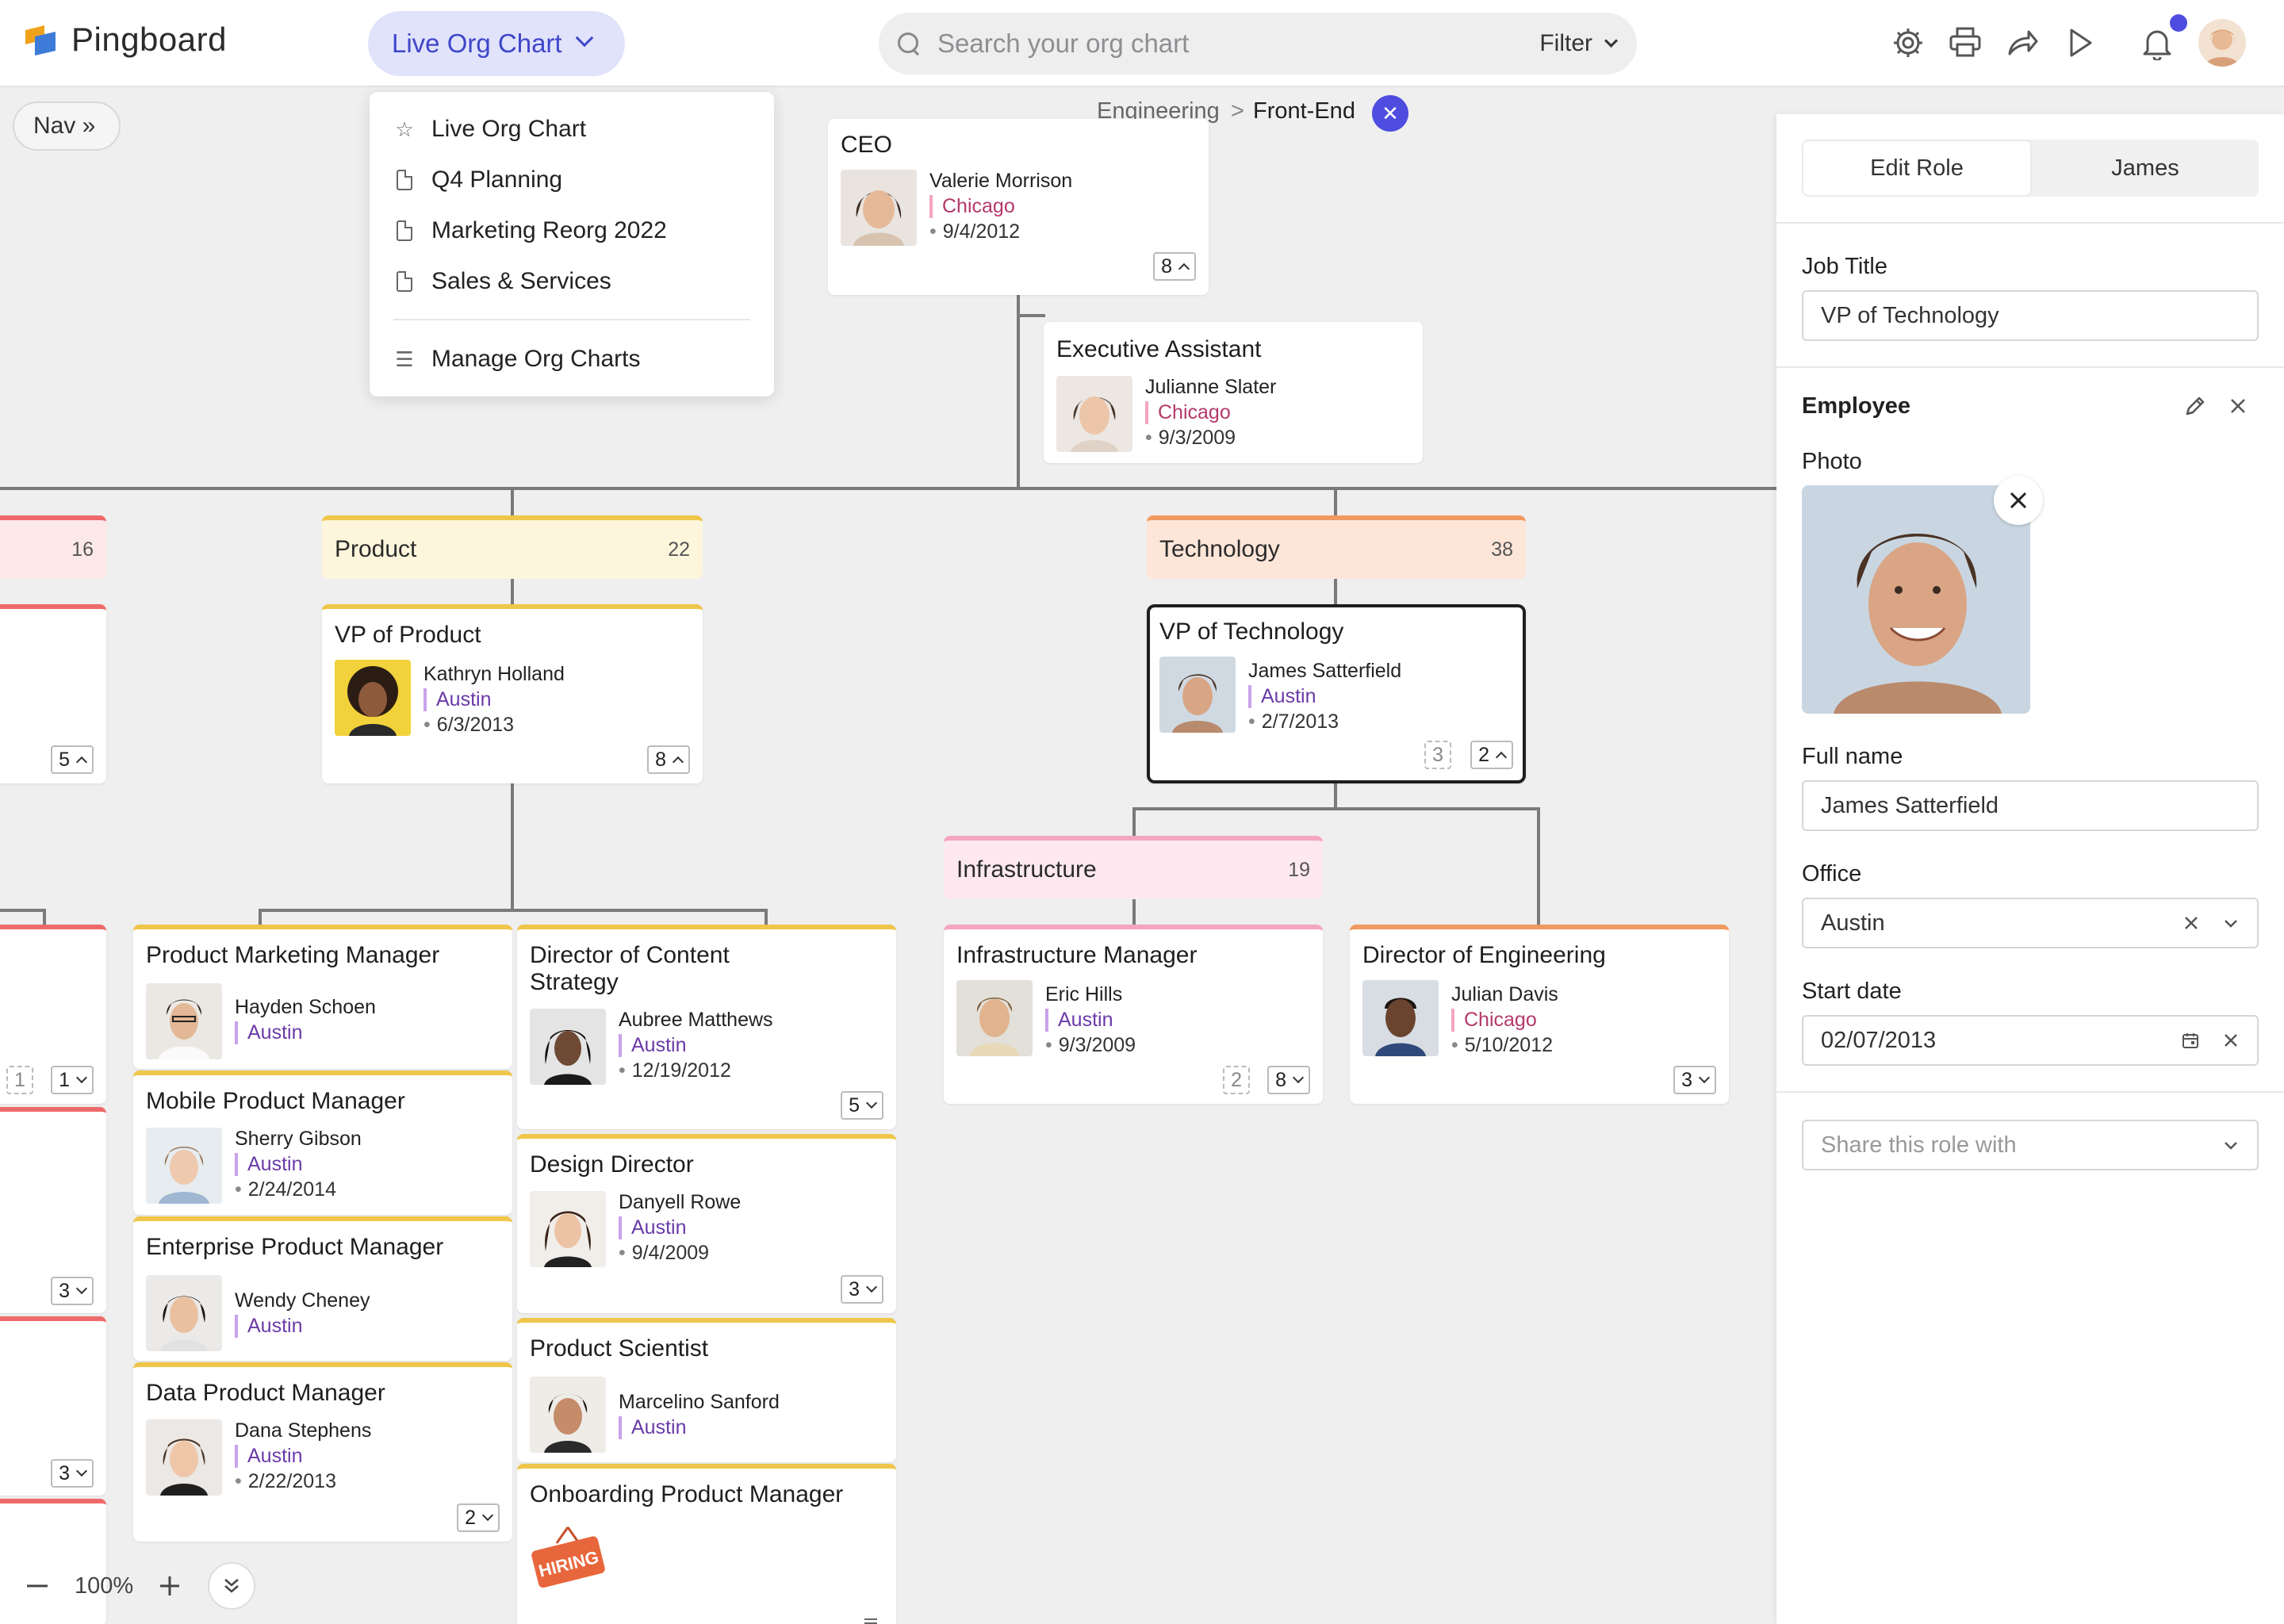 The width and height of the screenshot is (2284, 1624). I want to click on role-title: VP of Product, so click(408, 635).